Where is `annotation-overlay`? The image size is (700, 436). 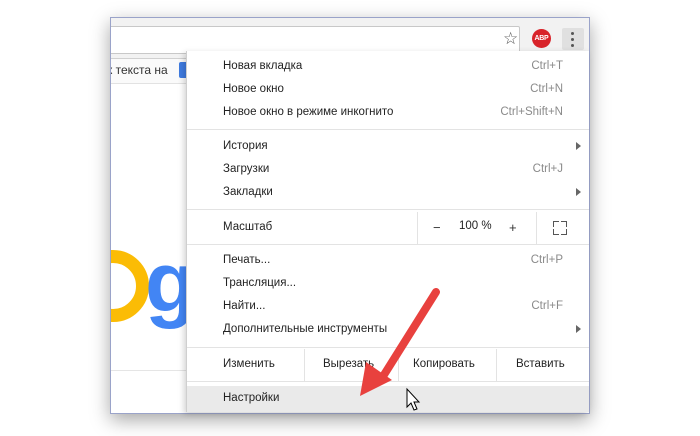
annotation-overlay is located at coordinates (400, 349).